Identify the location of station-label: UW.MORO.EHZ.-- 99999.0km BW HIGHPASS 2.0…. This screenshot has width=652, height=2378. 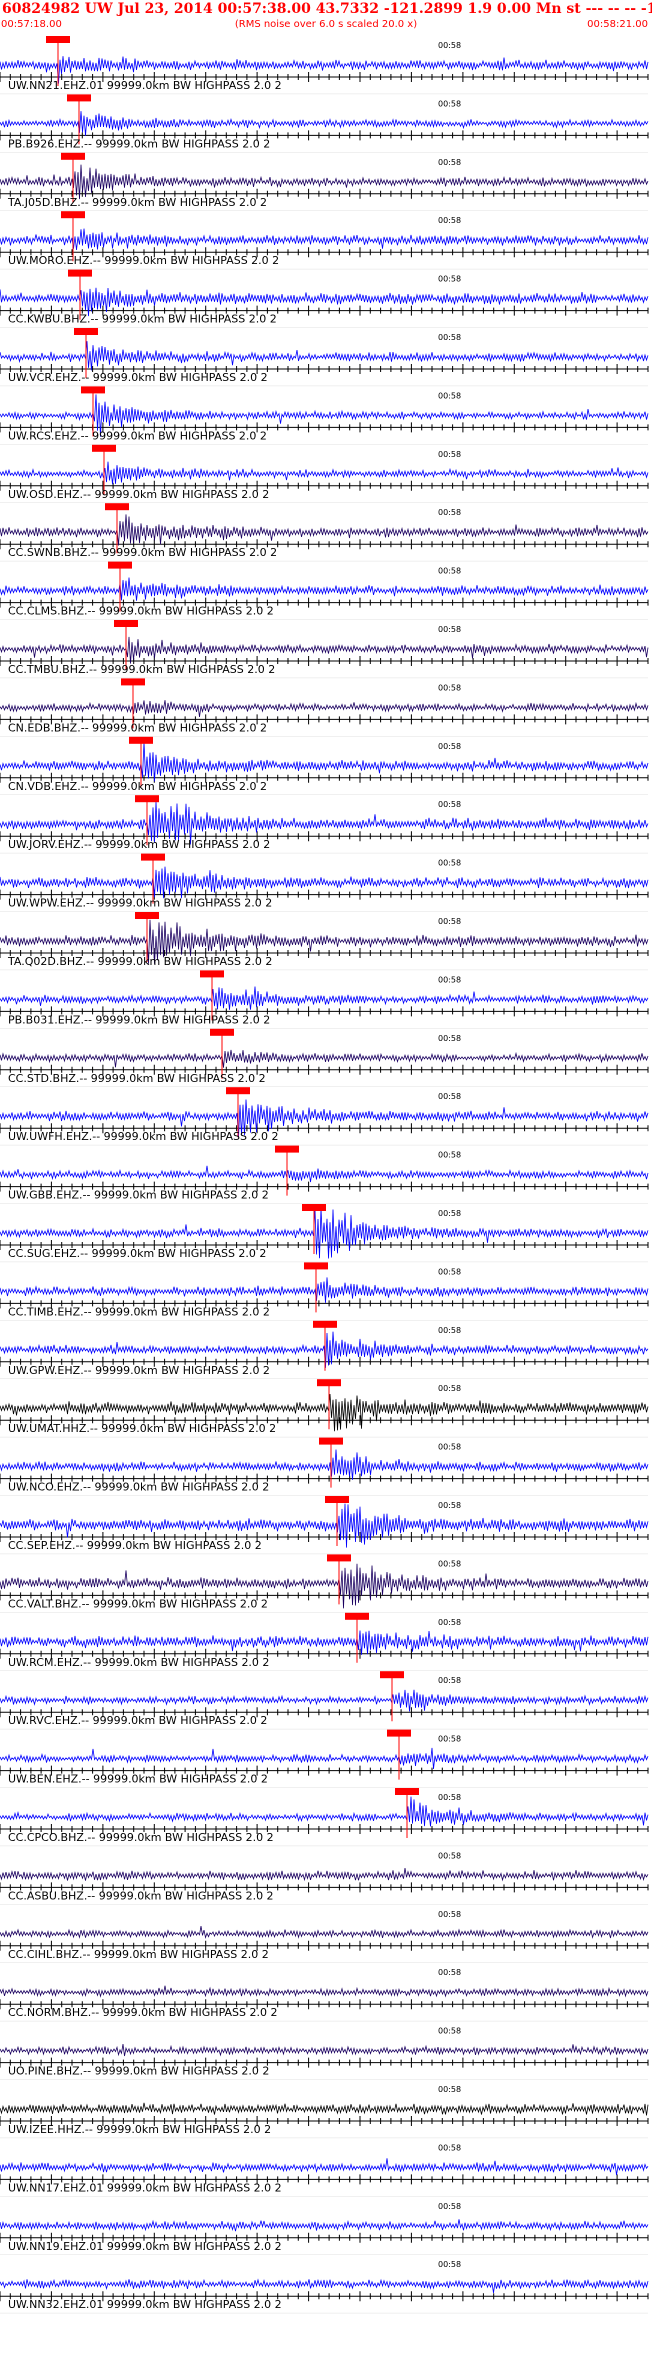
(143, 260).